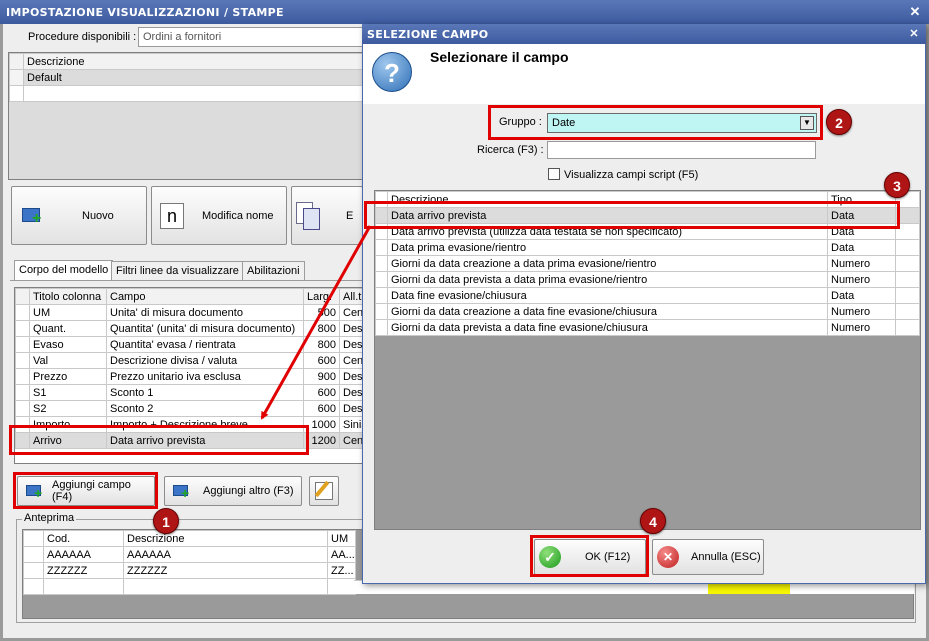 The image size is (929, 641). I want to click on red-arrow, so click(316, 322).